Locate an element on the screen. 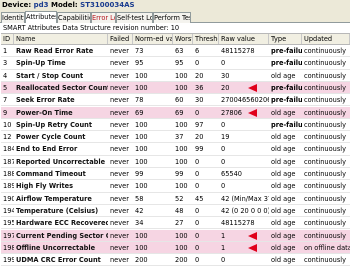 This screenshot has width=350, height=269. attr-threshold: 30 is located at coordinates (199, 100).